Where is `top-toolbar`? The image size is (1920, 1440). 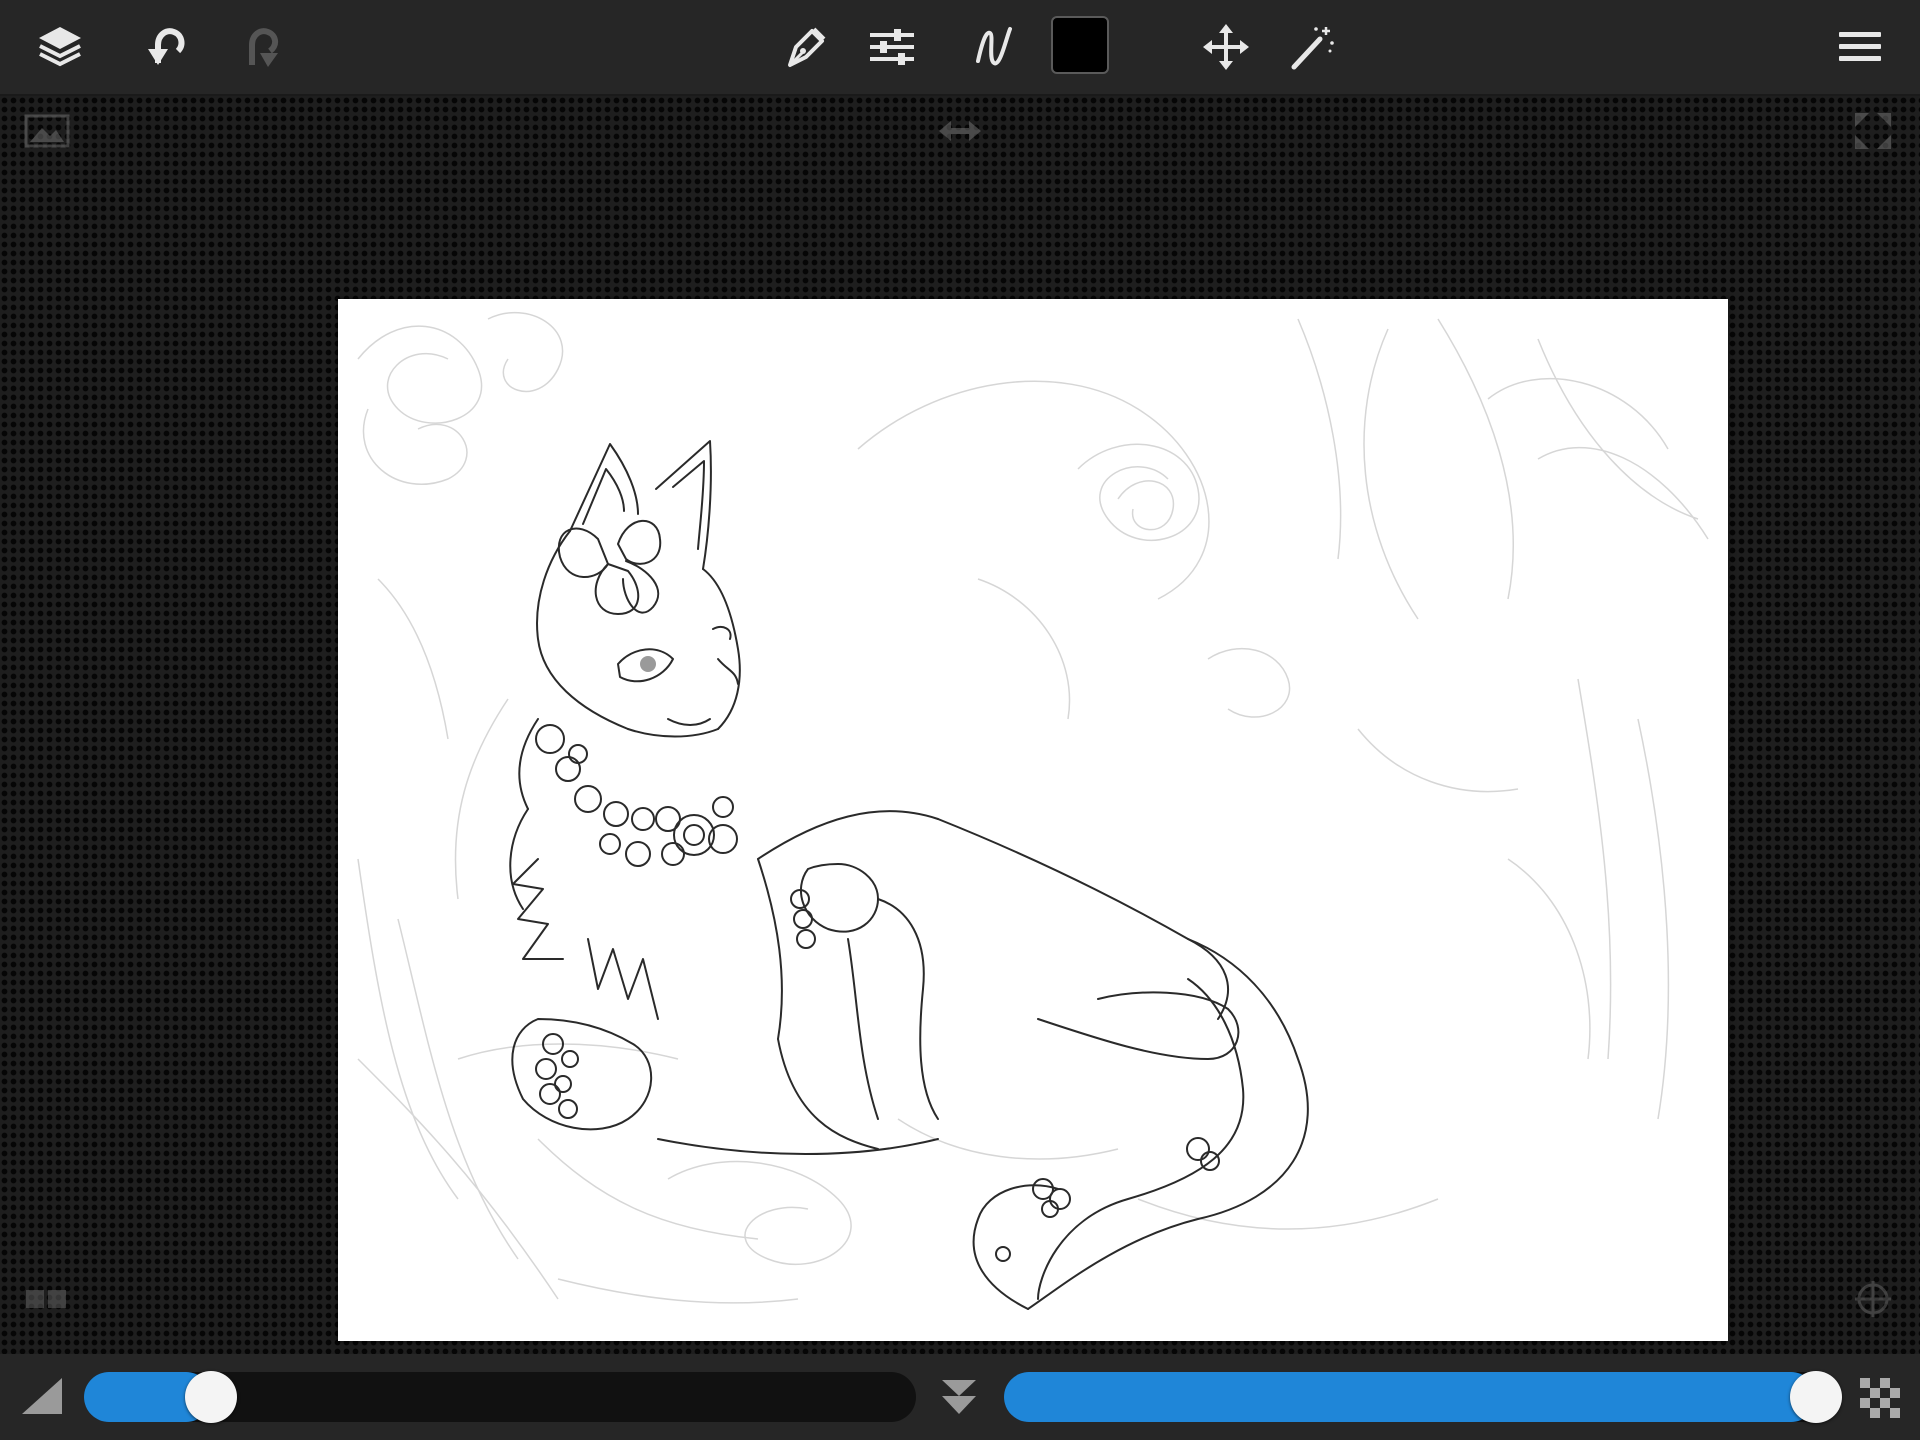 top-toolbar is located at coordinates (960, 48).